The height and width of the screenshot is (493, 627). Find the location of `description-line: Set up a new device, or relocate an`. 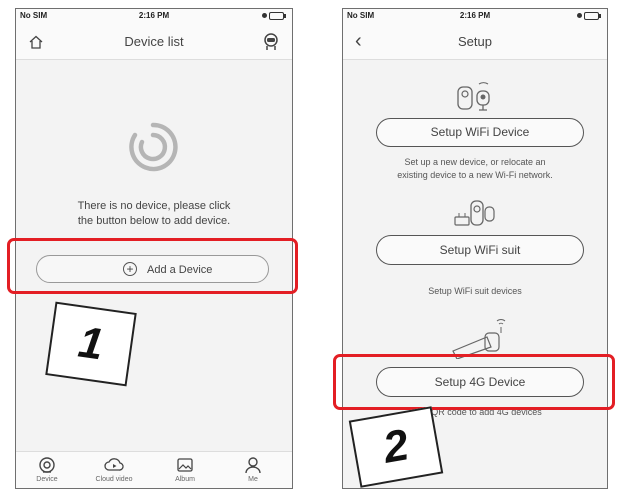

description-line: Set up a new device, or relocate an is located at coordinates (475, 162).